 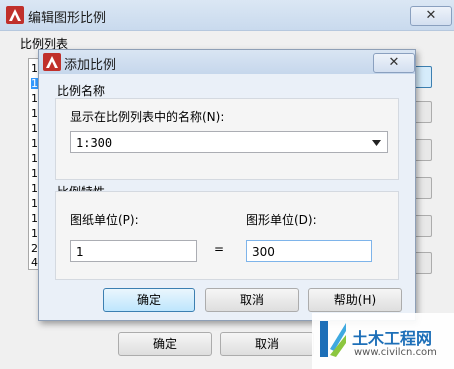 What do you see at coordinates (34, 83) in the screenshot?
I see `list-item-selected: 1` at bounding box center [34, 83].